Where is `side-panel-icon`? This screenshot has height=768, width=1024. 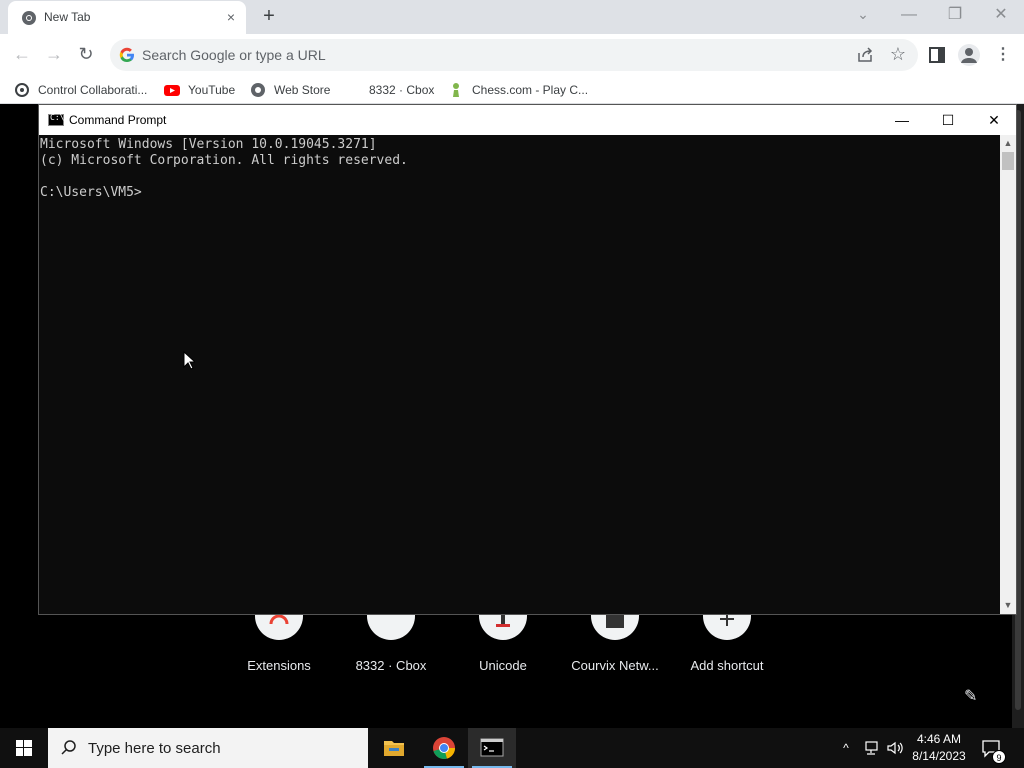 side-panel-icon is located at coordinates (937, 55).